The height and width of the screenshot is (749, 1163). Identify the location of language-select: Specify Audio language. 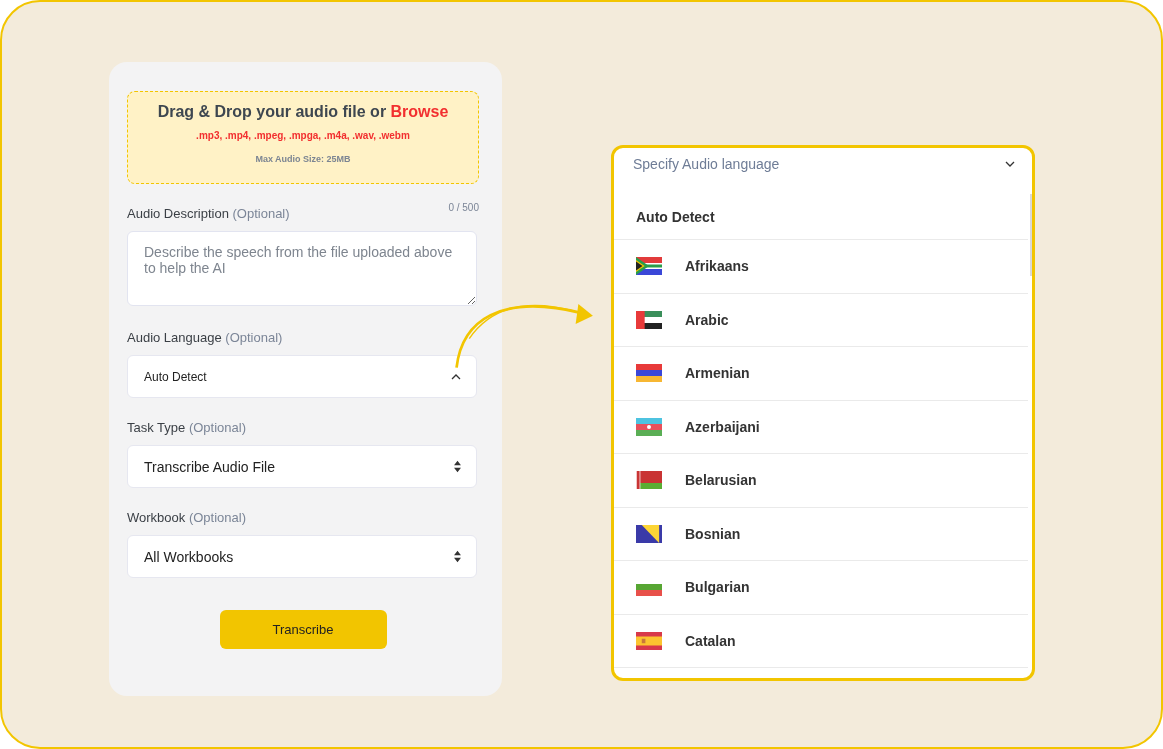
(823, 162).